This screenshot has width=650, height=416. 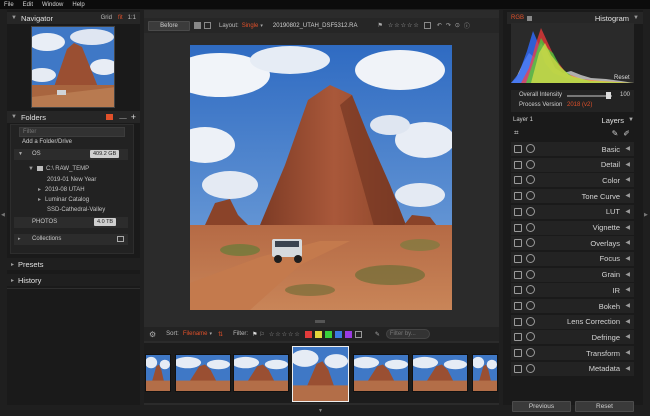 I want to click on one-to-one-toggle: 1:1, so click(x=132, y=18).